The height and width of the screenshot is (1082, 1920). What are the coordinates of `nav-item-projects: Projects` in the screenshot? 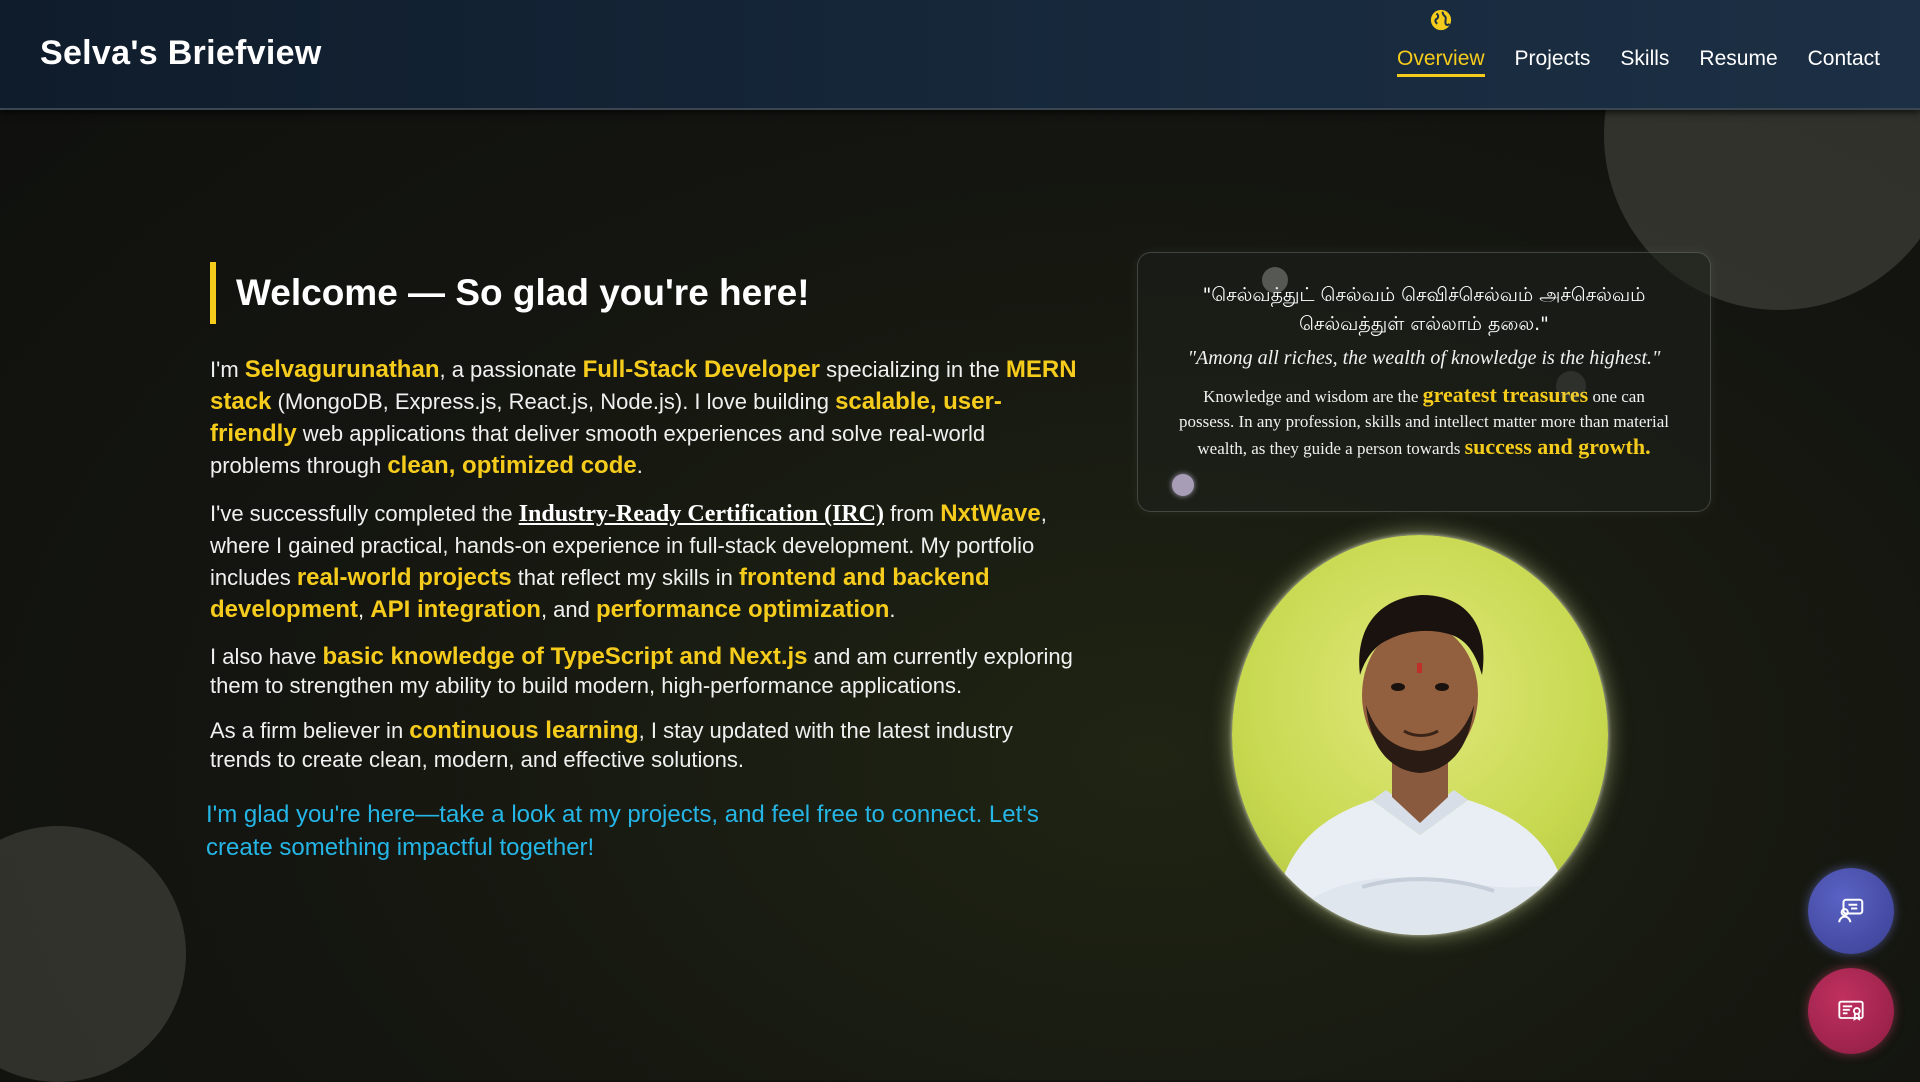 It's located at (1553, 54).